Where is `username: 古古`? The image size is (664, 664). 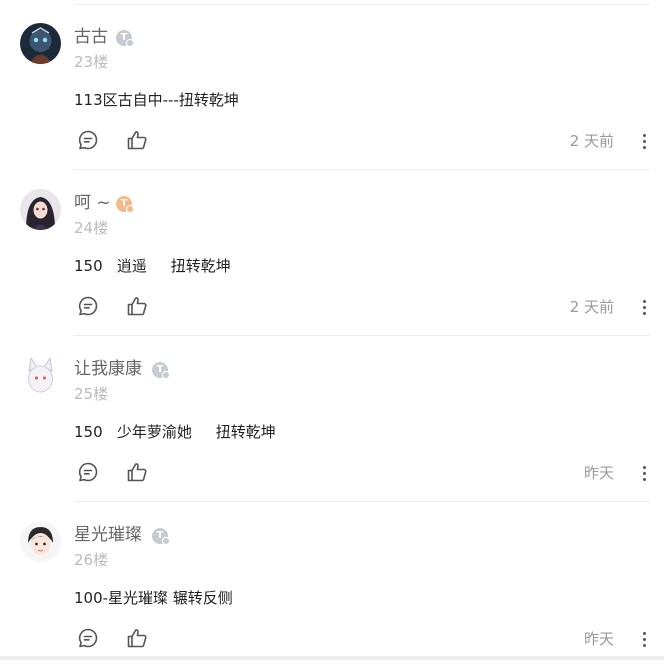
username: 古古 is located at coordinates (91, 37).